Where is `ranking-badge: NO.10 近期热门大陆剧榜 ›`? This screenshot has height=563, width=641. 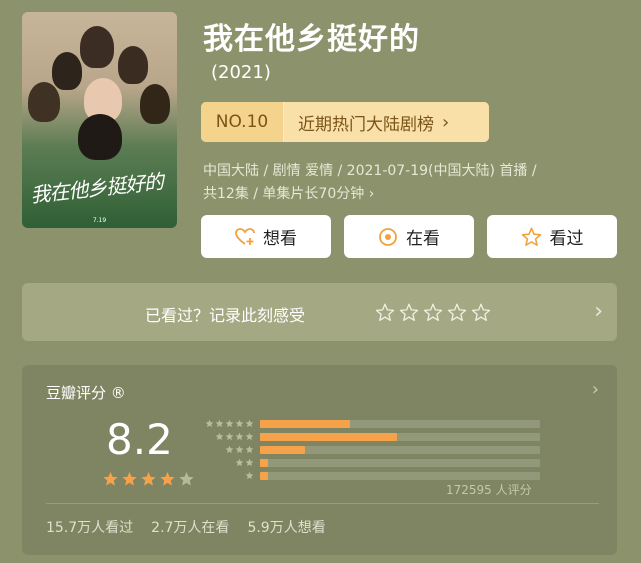 ranking-badge: NO.10 近期热门大陆剧榜 › is located at coordinates (345, 122).